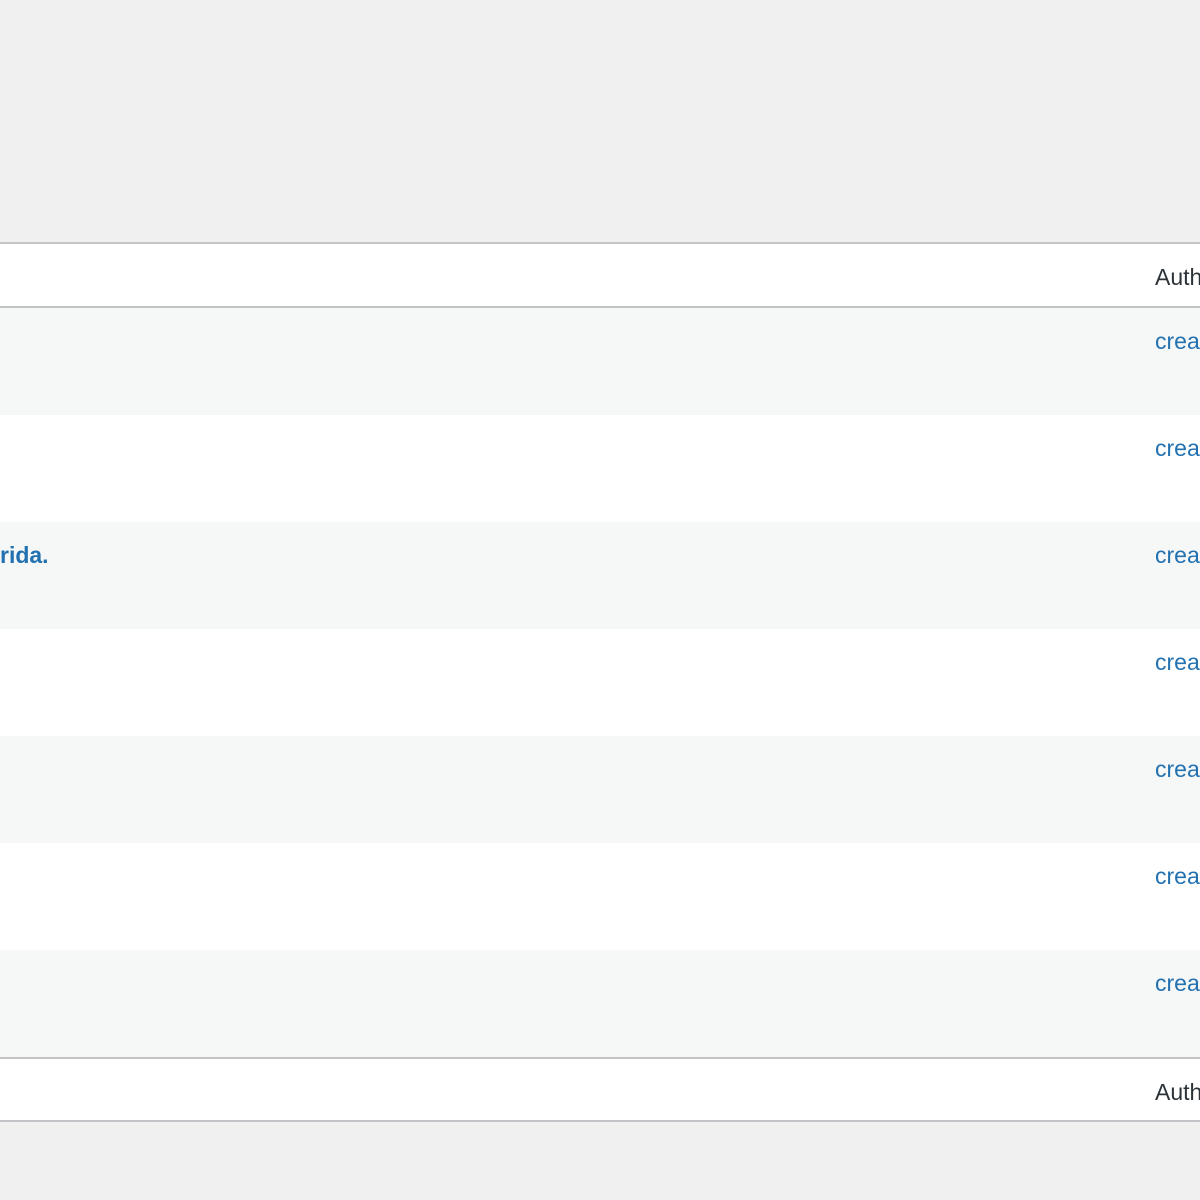 Image resolution: width=1200 pixels, height=1200 pixels. Describe the element at coordinates (1177, 1092) in the screenshot. I see `author-column-footer: Author` at that location.